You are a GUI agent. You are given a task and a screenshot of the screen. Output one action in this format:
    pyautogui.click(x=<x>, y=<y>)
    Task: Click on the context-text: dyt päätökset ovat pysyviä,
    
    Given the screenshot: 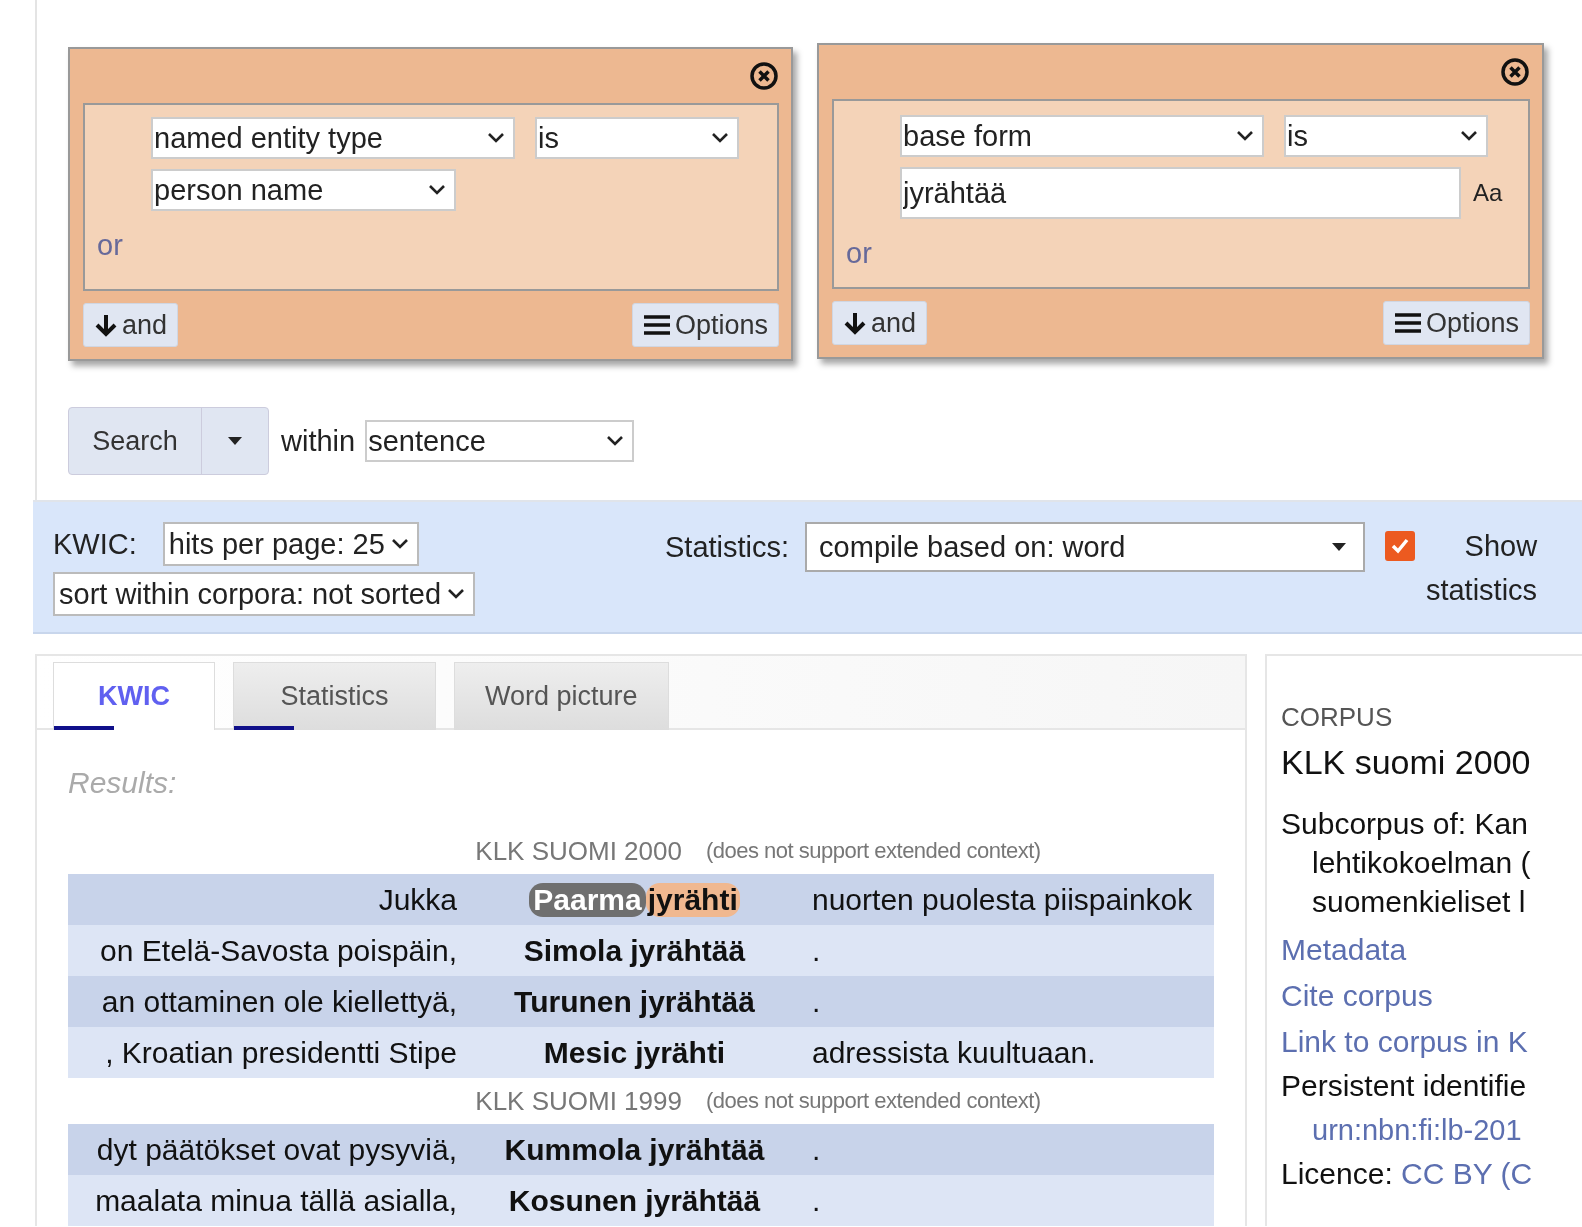 What is the action you would take?
    pyautogui.click(x=276, y=1149)
    